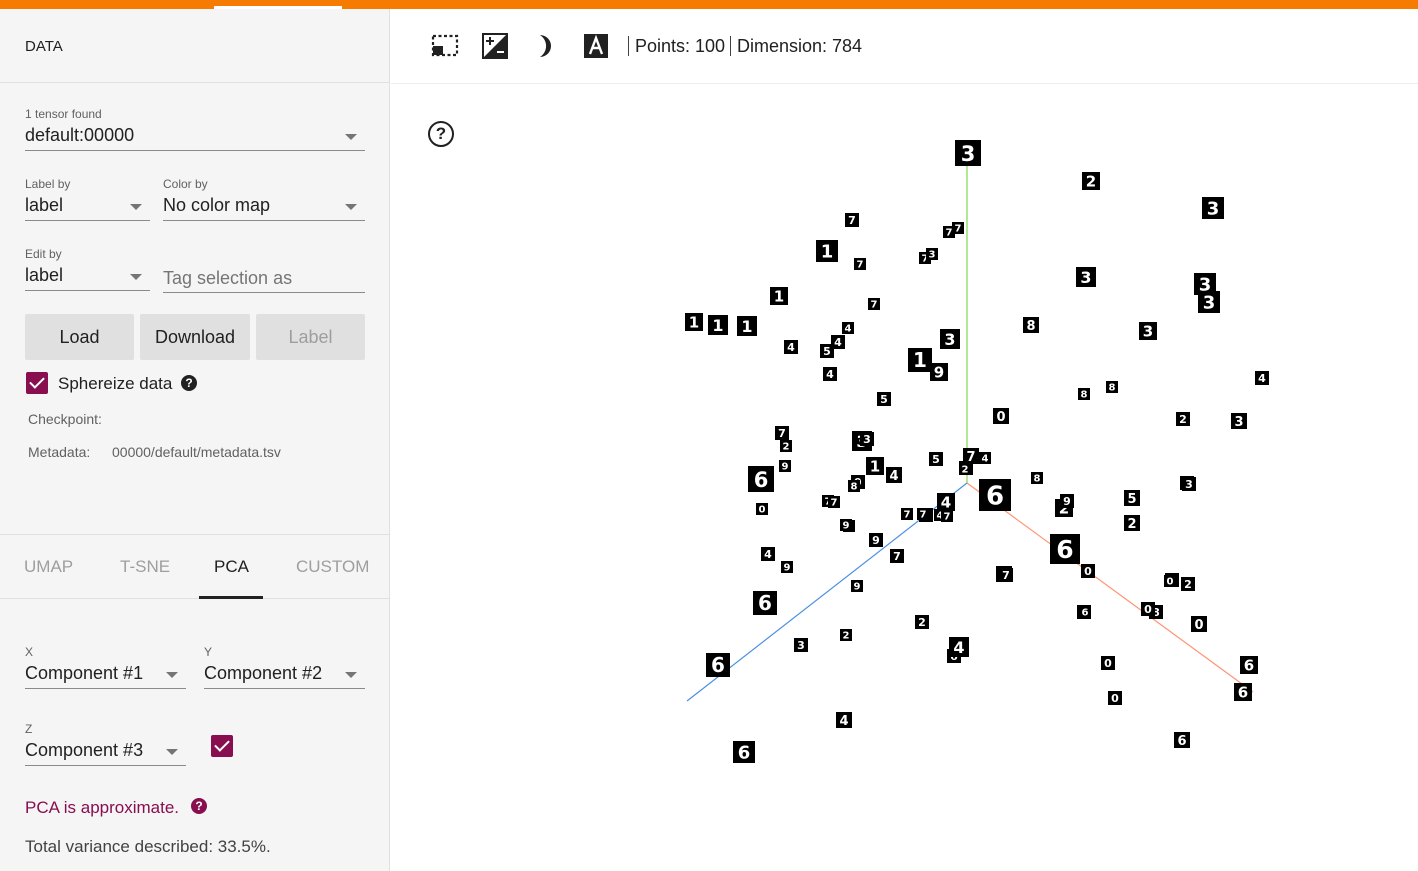  What do you see at coordinates (284, 675) in the screenshot?
I see `pca-y-select: Component #2` at bounding box center [284, 675].